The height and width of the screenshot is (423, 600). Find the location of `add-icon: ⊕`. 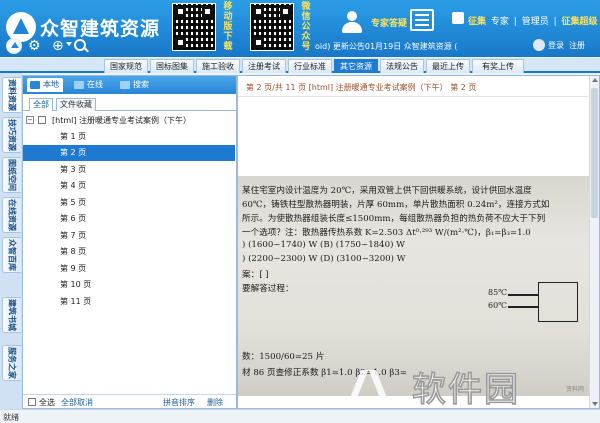

add-icon: ⊕ is located at coordinates (58, 46).